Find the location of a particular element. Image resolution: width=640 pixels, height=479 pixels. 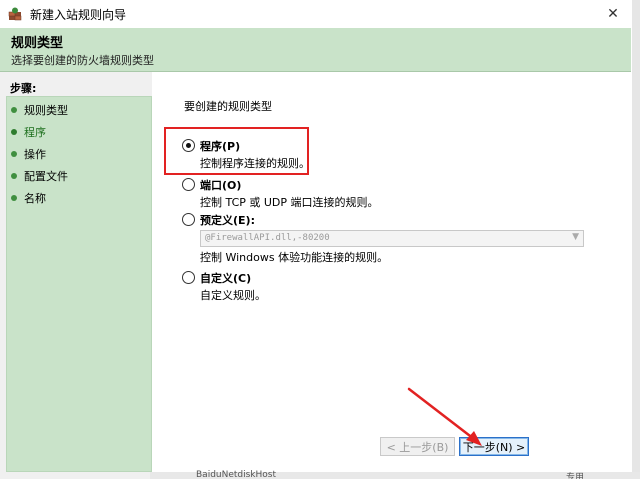

option-title: 预定义(E): is located at coordinates (227, 220).